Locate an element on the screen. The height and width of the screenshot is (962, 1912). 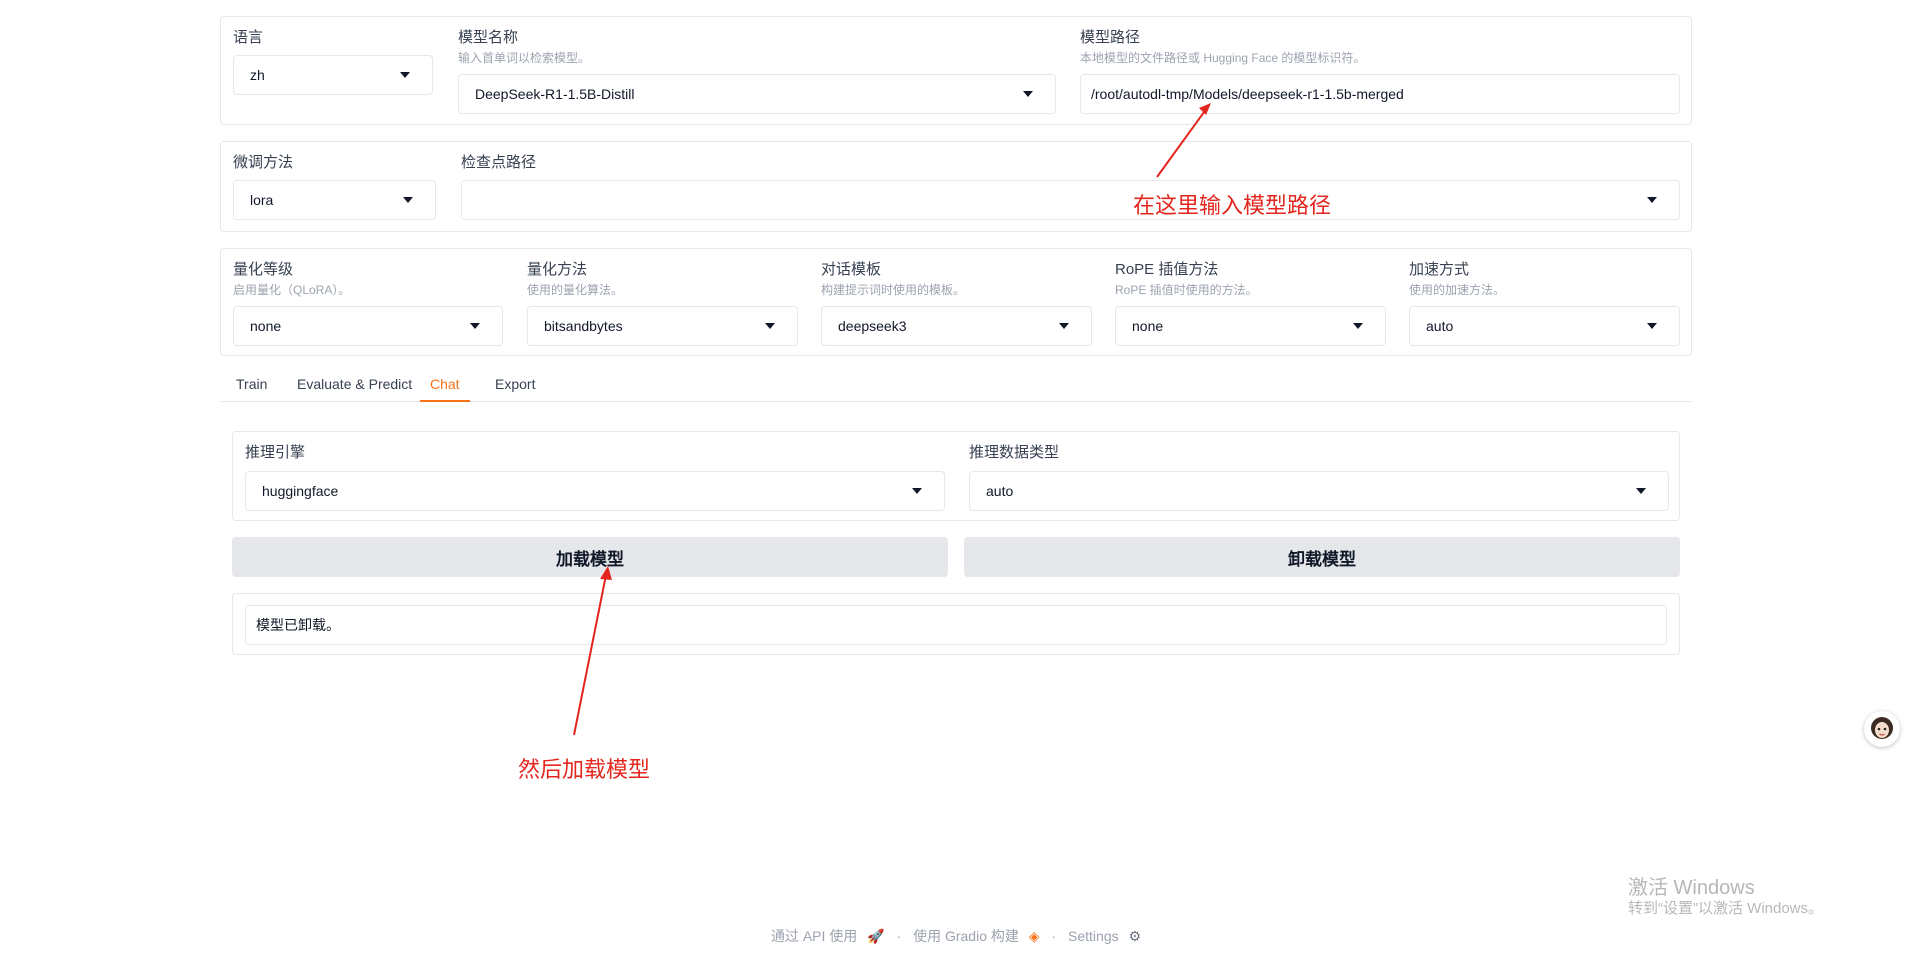
rope-field: RoPE 插值方法 RoPE 插值时使用的方法。 is located at coordinates (1186, 279).